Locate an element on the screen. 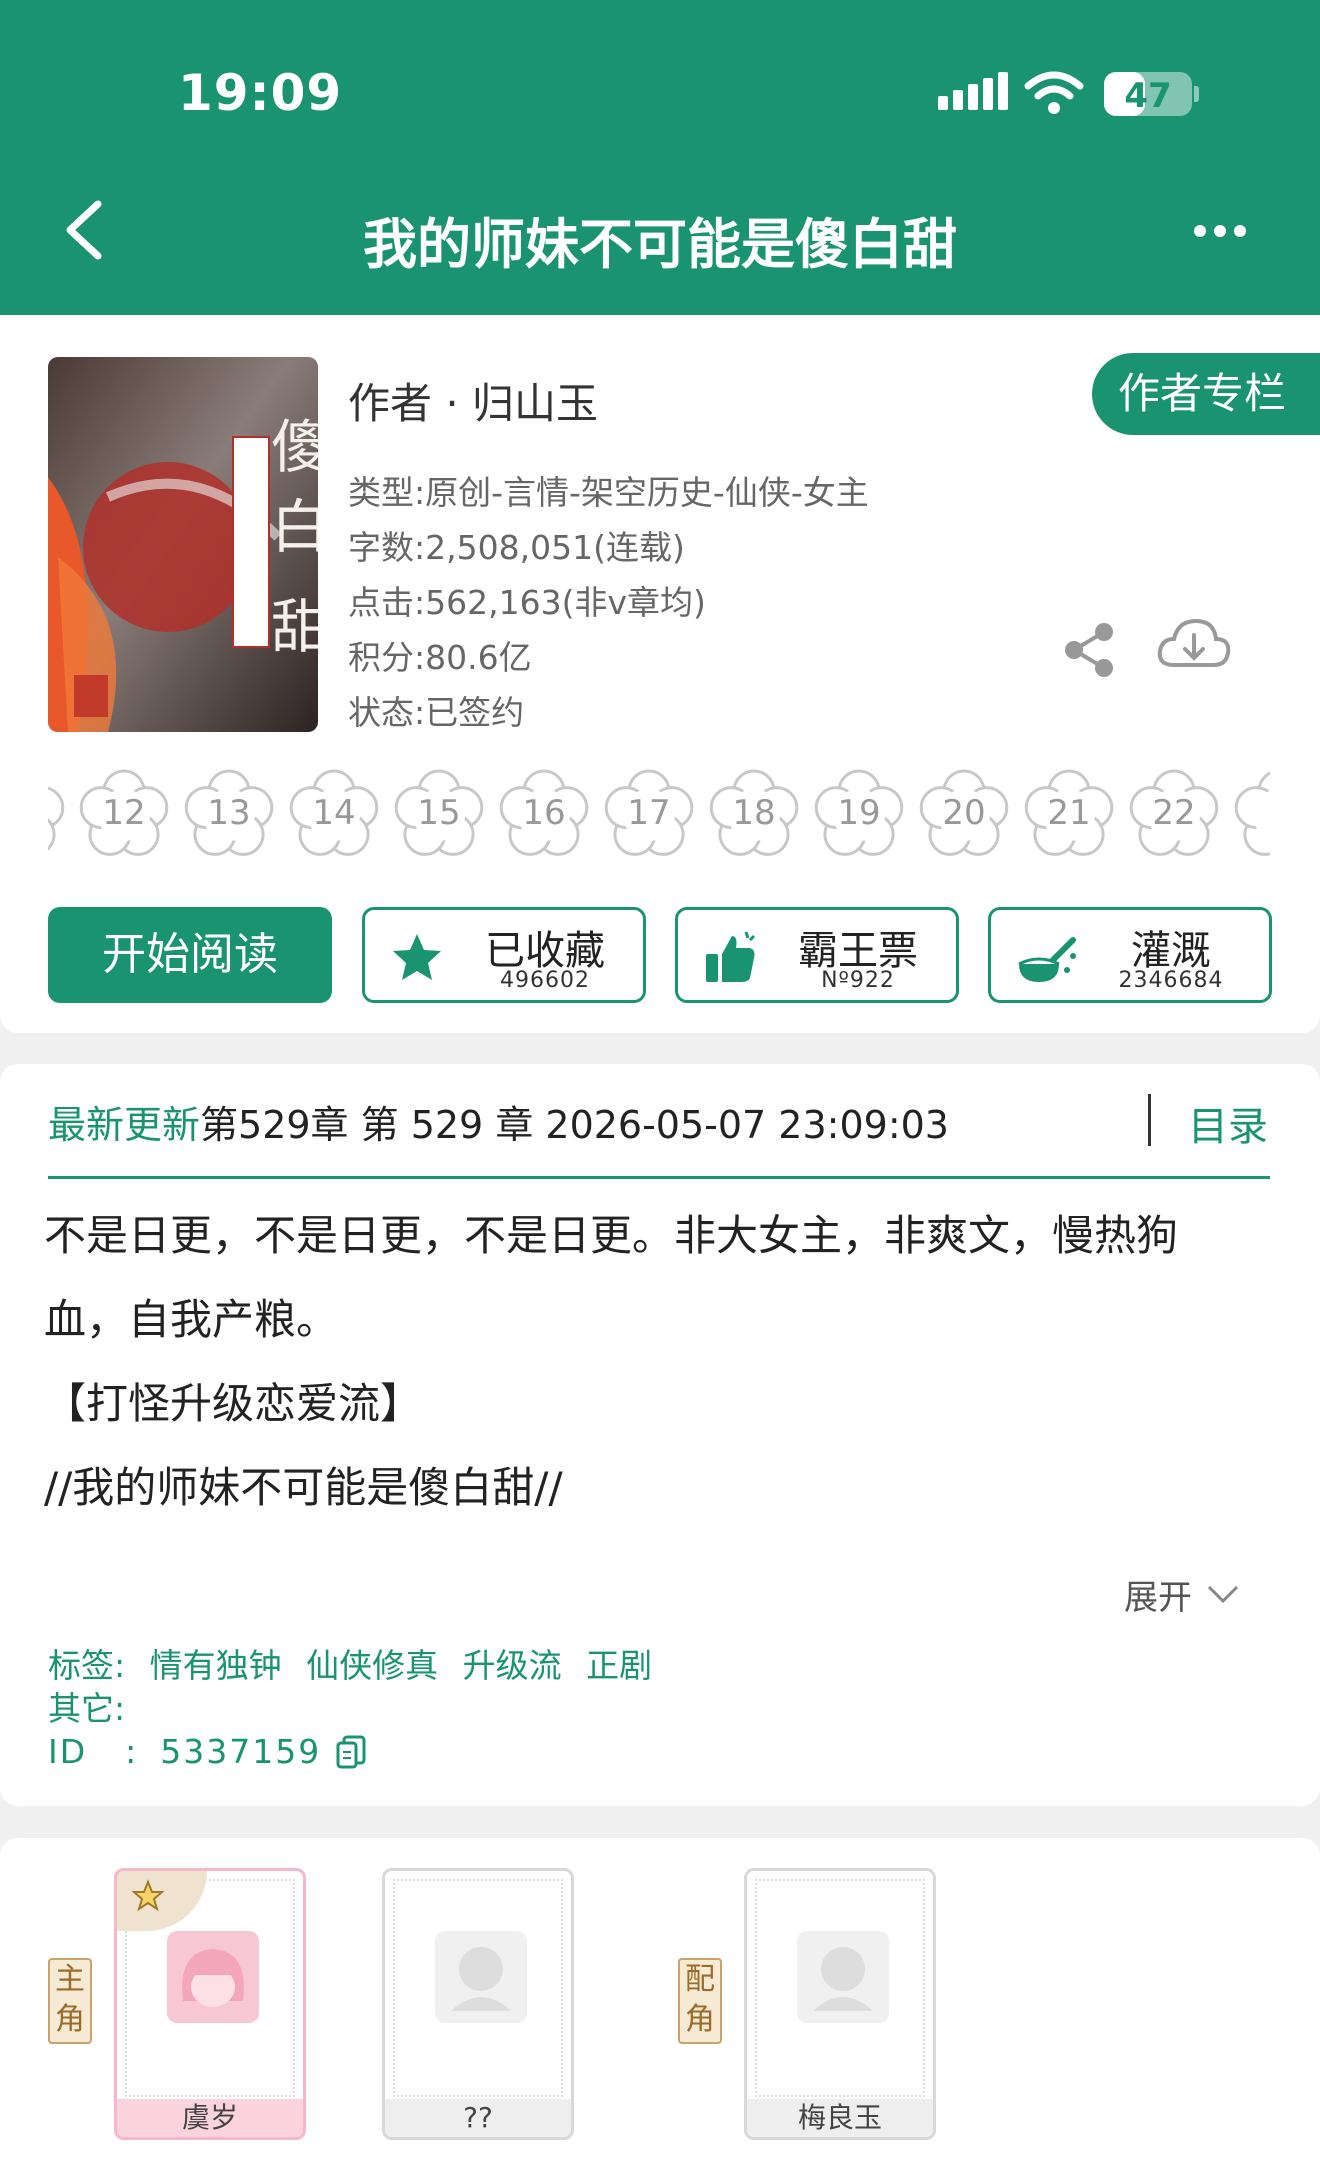  intro-line: 血，自我产粮。 is located at coordinates (191, 1319).